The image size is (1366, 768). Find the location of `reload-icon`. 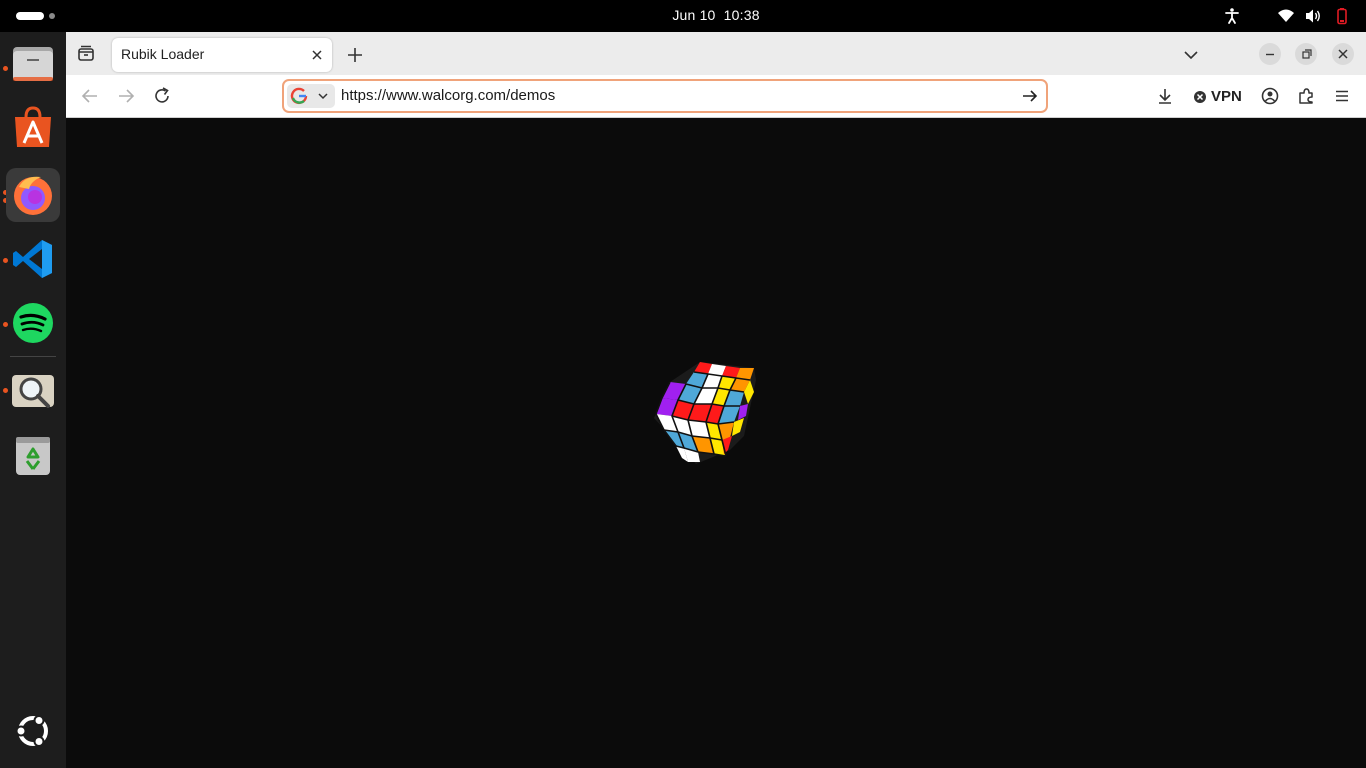

reload-icon is located at coordinates (162, 95).